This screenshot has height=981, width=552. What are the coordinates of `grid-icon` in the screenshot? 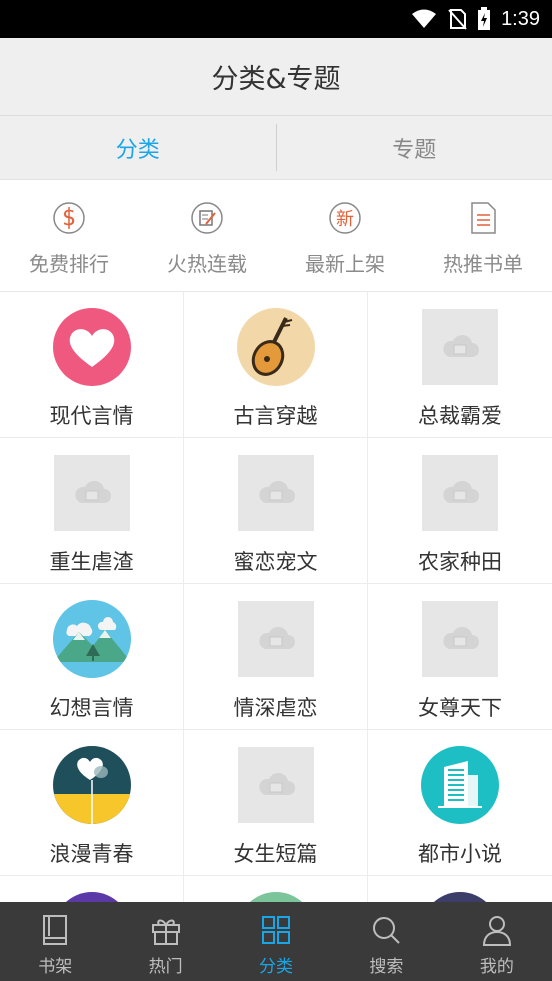 It's located at (276, 930).